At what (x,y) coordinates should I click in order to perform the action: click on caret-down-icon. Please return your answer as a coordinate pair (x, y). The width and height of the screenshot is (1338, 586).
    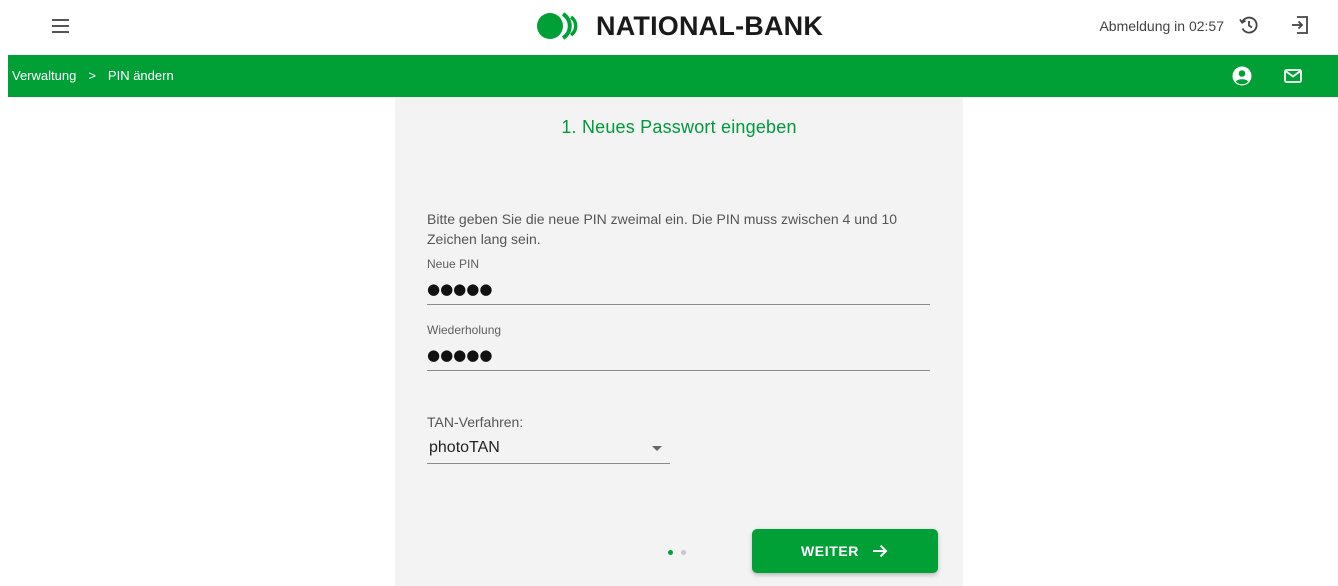
    Looking at the image, I should click on (657, 448).